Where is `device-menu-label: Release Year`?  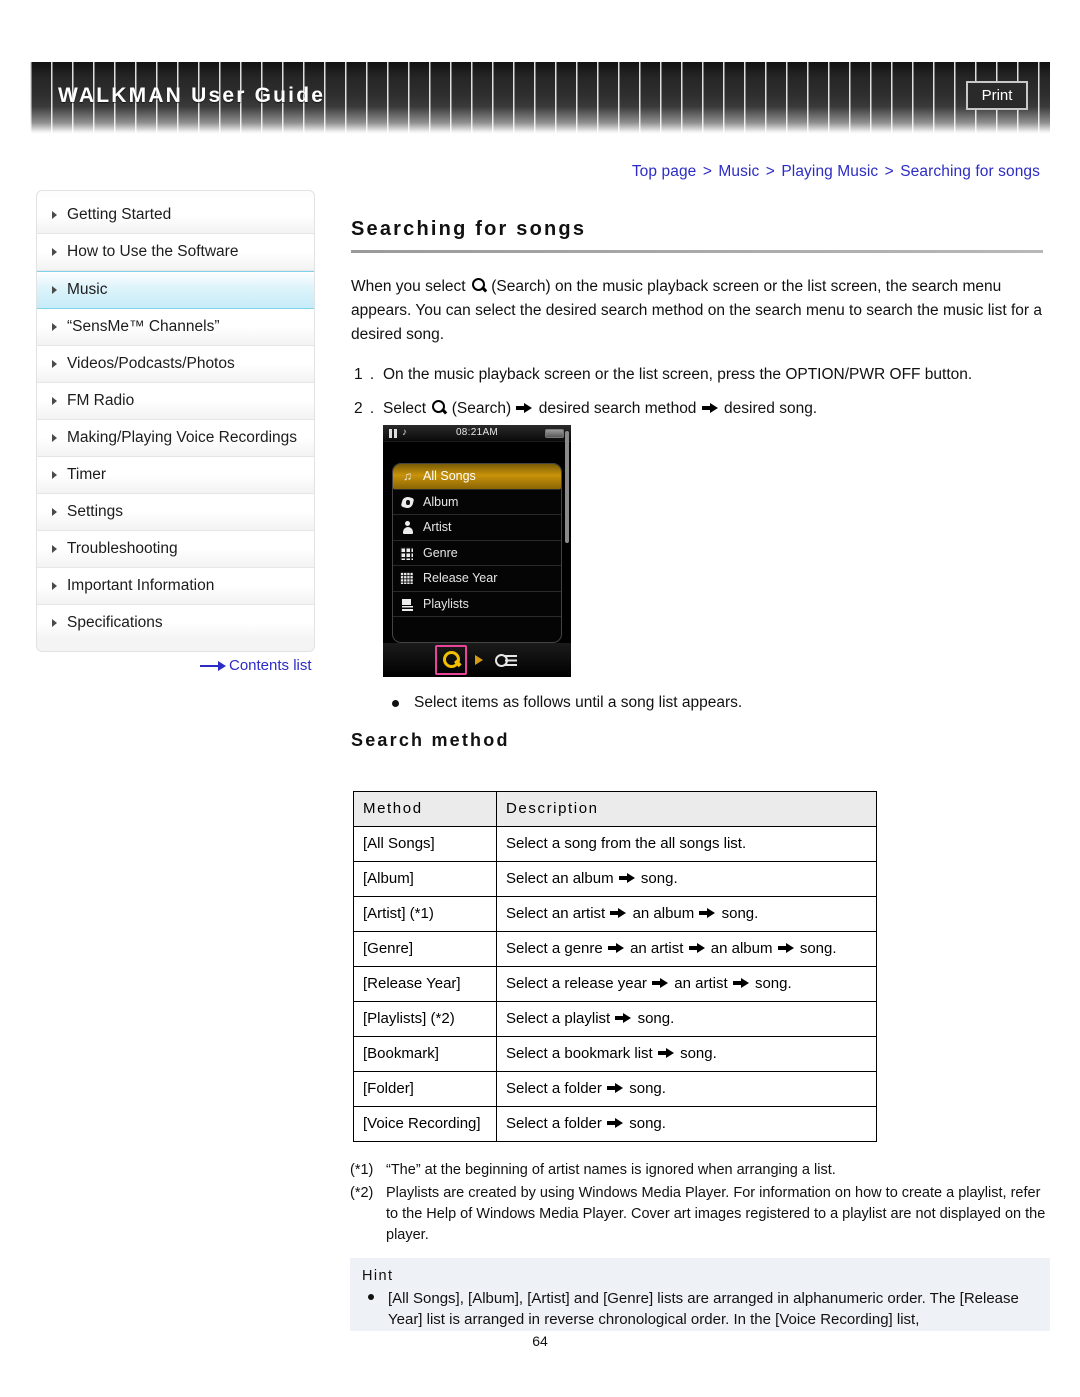
device-menu-label: Release Year is located at coordinates (460, 578).